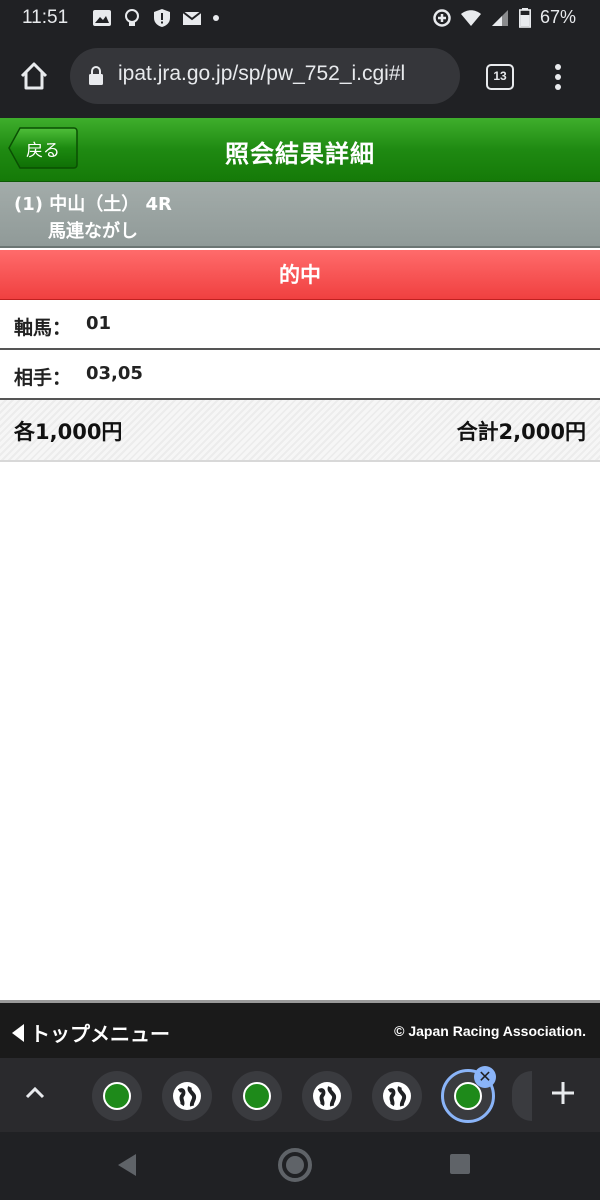 The image size is (600, 1200). I want to click on shield-alert-icon, so click(162, 18).